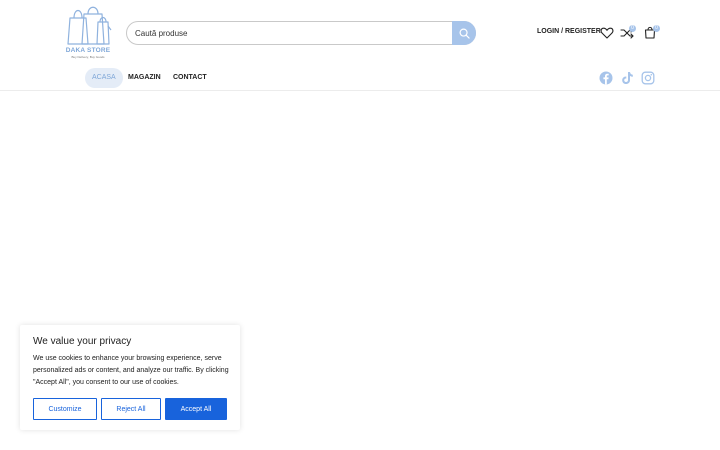  What do you see at coordinates (632, 28) in the screenshot?
I see `compare-count-badge: 0` at bounding box center [632, 28].